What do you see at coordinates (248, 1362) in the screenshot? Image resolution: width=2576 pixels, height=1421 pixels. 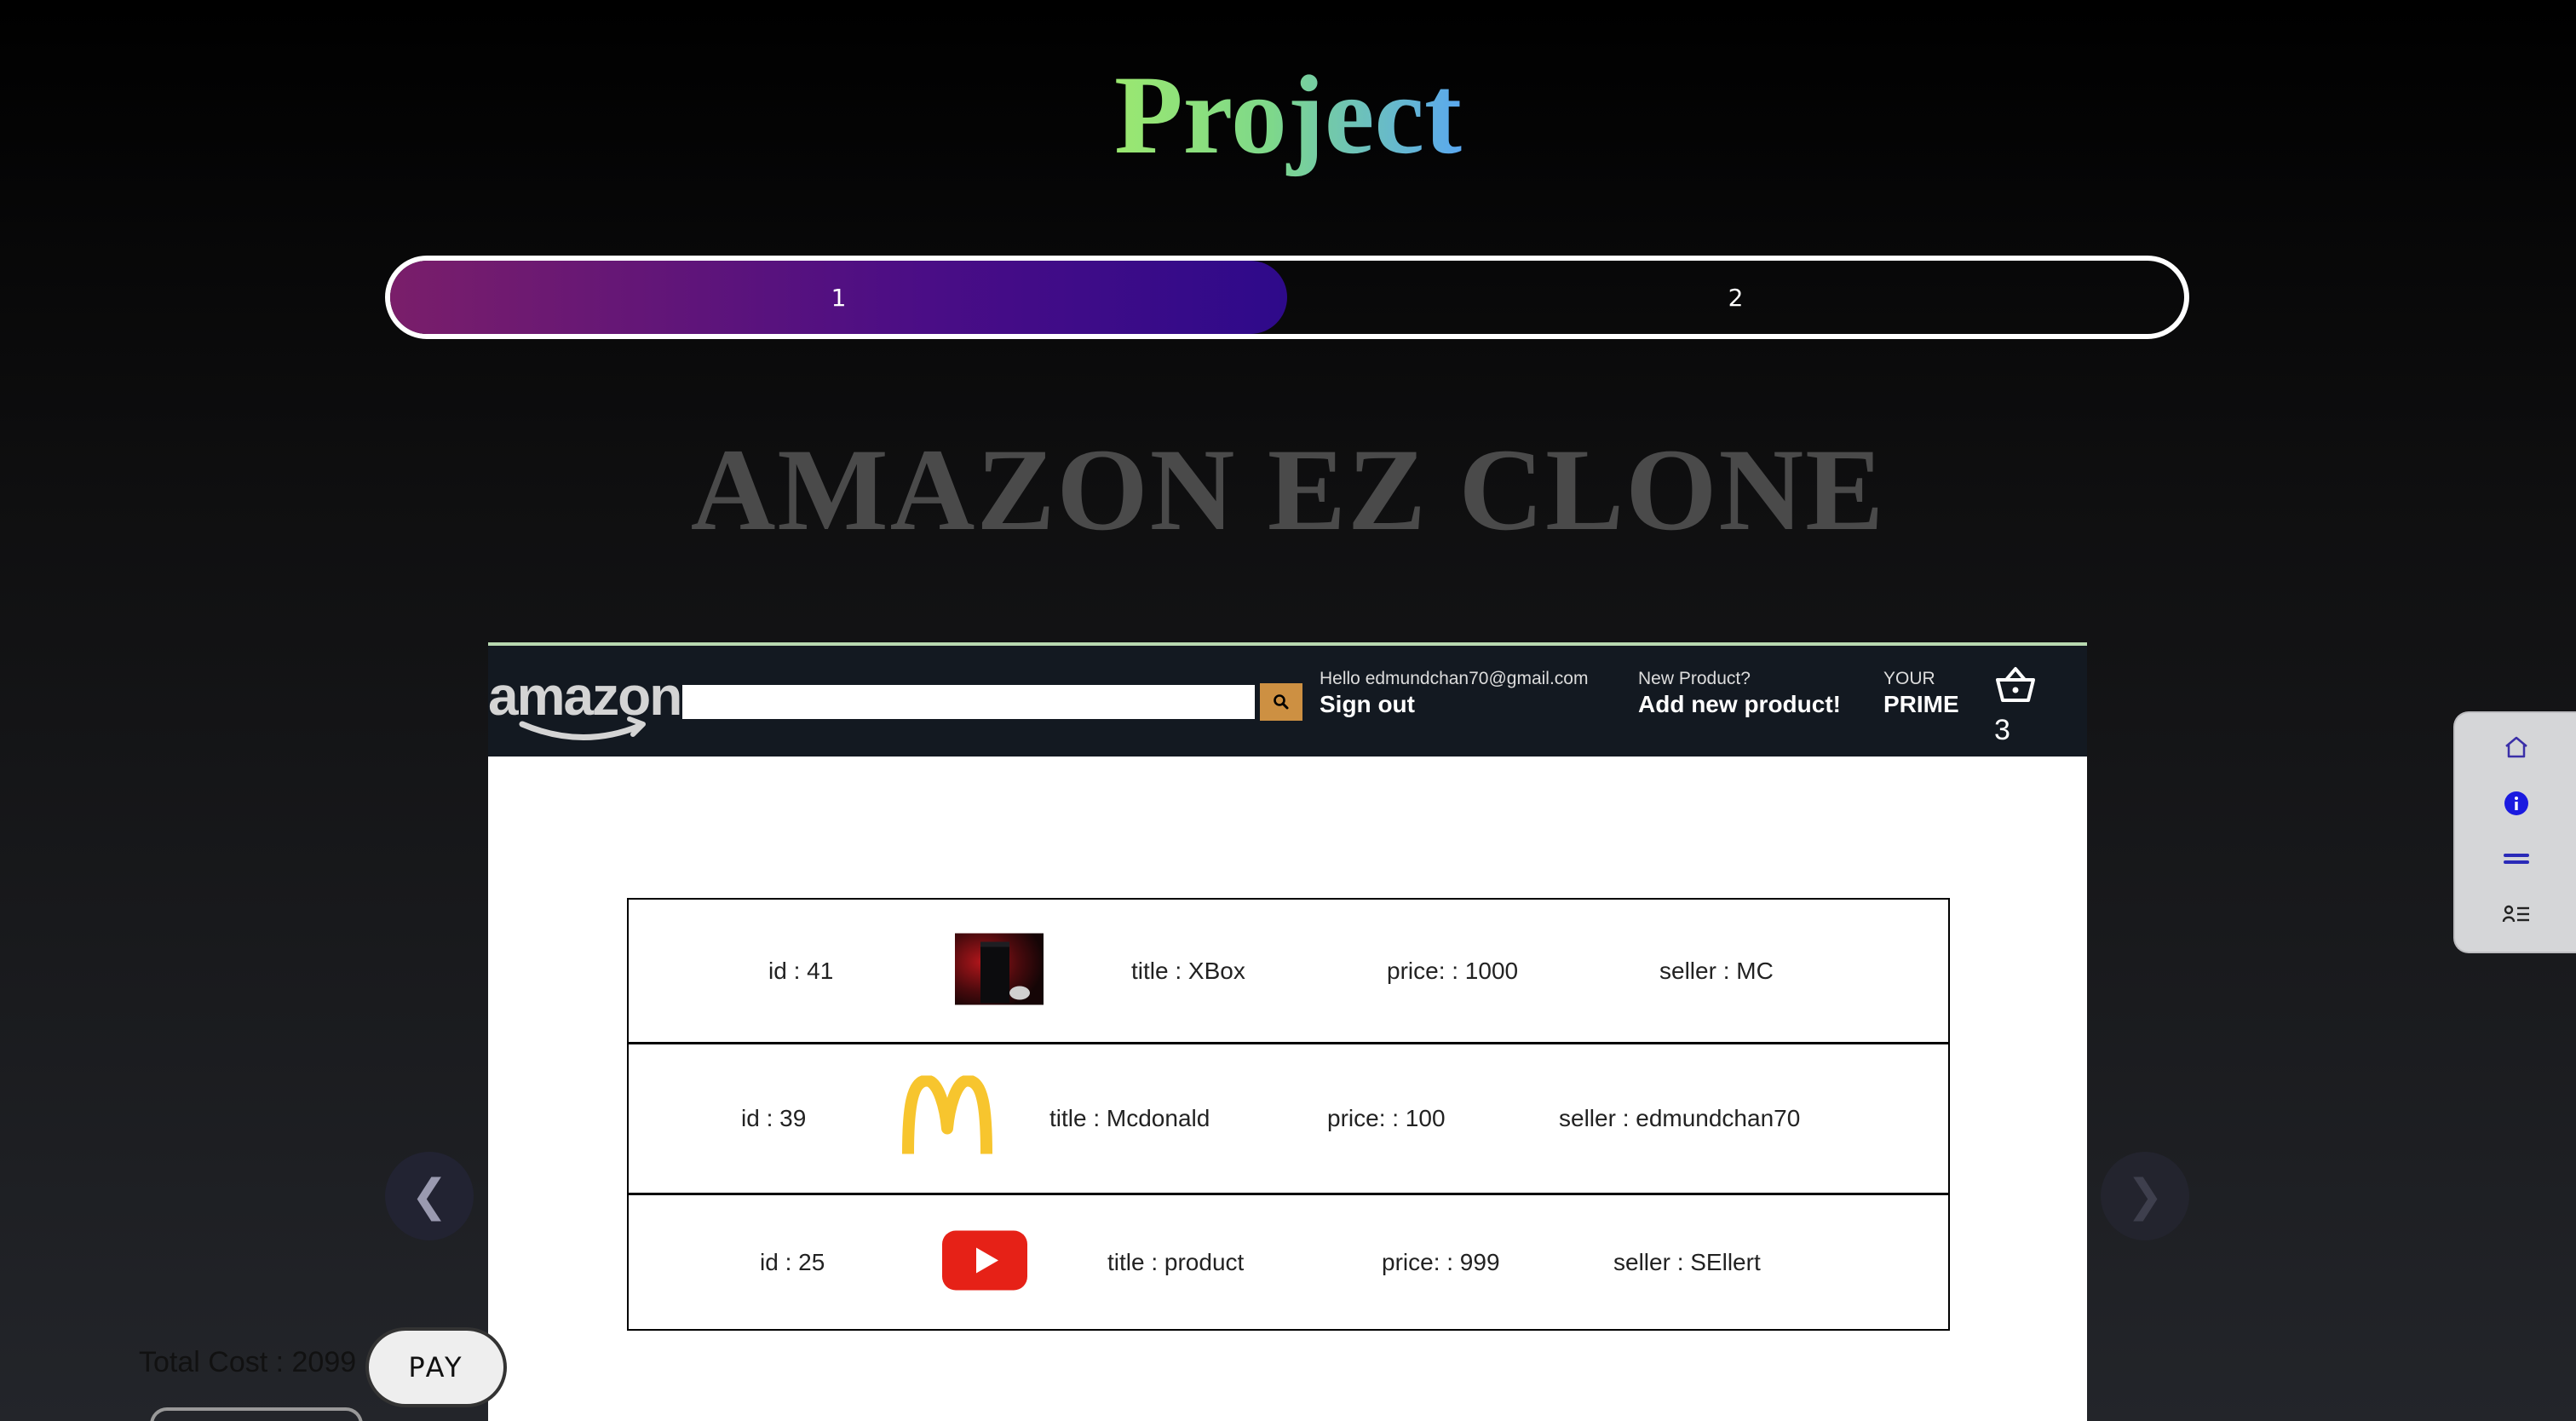 I see `total-cost: Total Cost : 2099` at bounding box center [248, 1362].